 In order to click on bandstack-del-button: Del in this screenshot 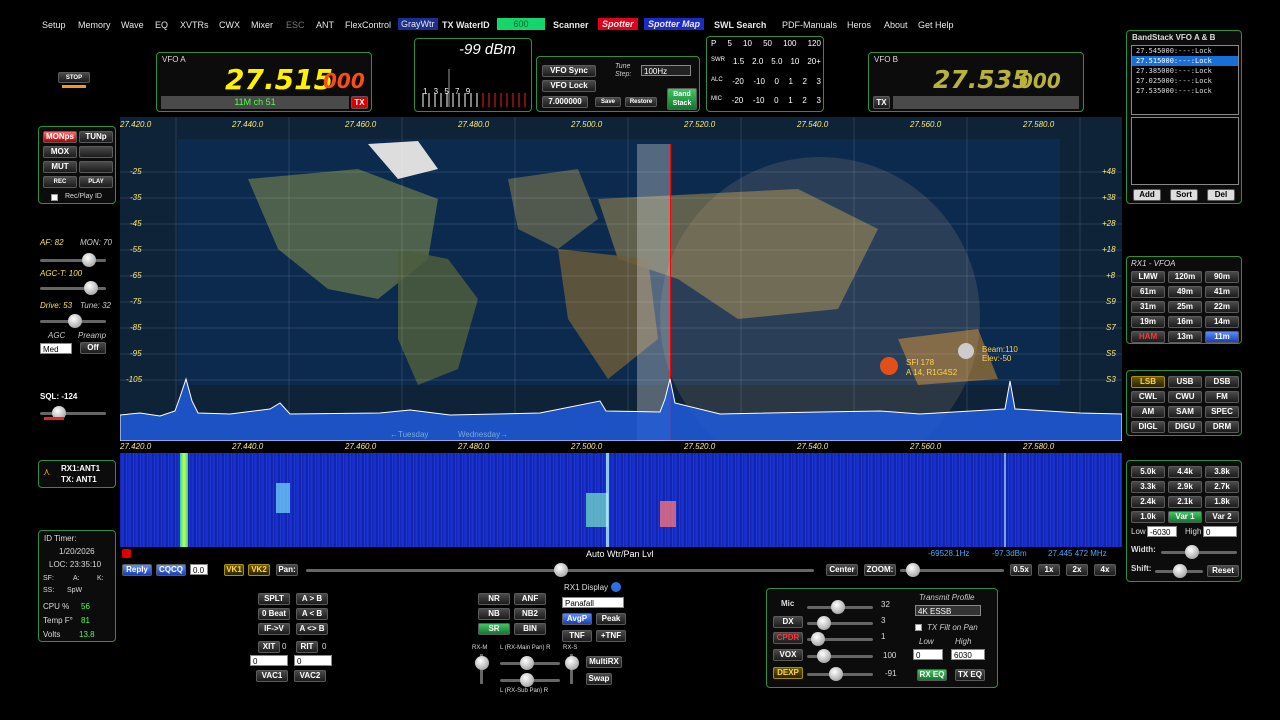, I will do `click(1221, 195)`.